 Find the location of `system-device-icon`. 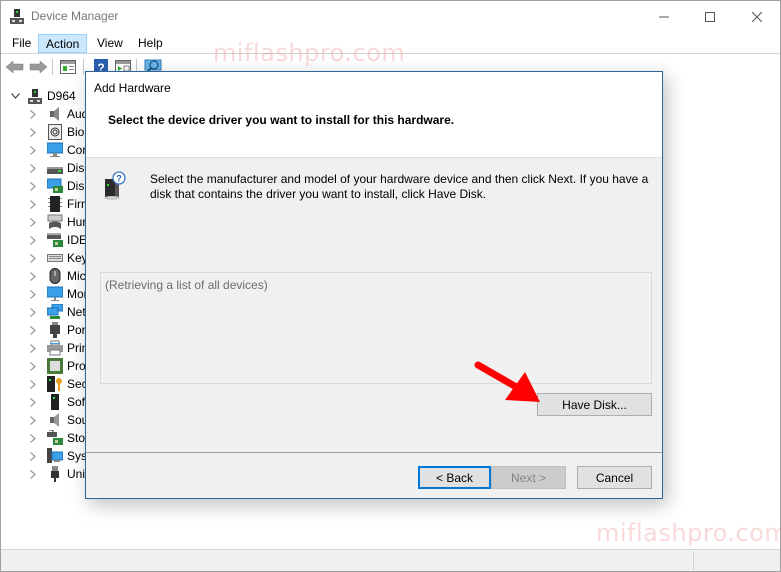

system-device-icon is located at coordinates (55, 456).